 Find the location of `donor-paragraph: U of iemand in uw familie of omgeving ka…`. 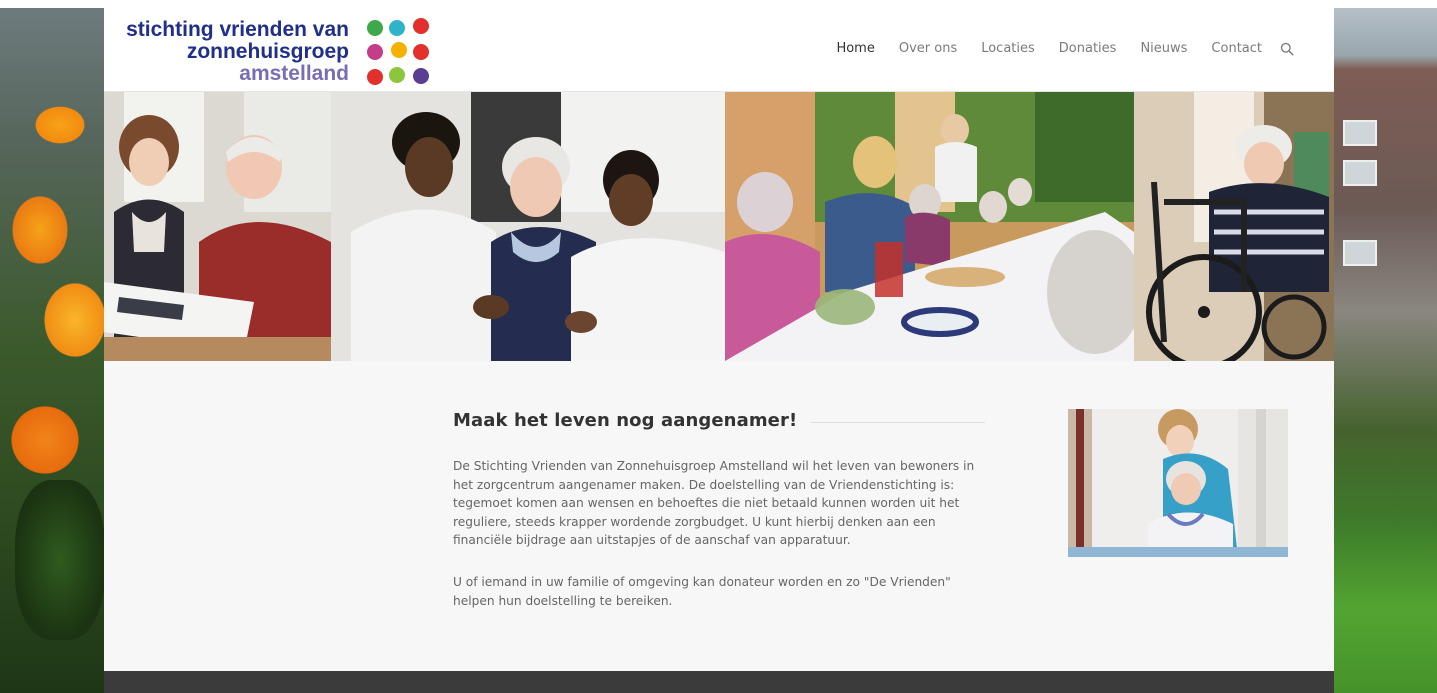

donor-paragraph: U of iemand in uw familie of omgeving ka… is located at coordinates (702, 591).